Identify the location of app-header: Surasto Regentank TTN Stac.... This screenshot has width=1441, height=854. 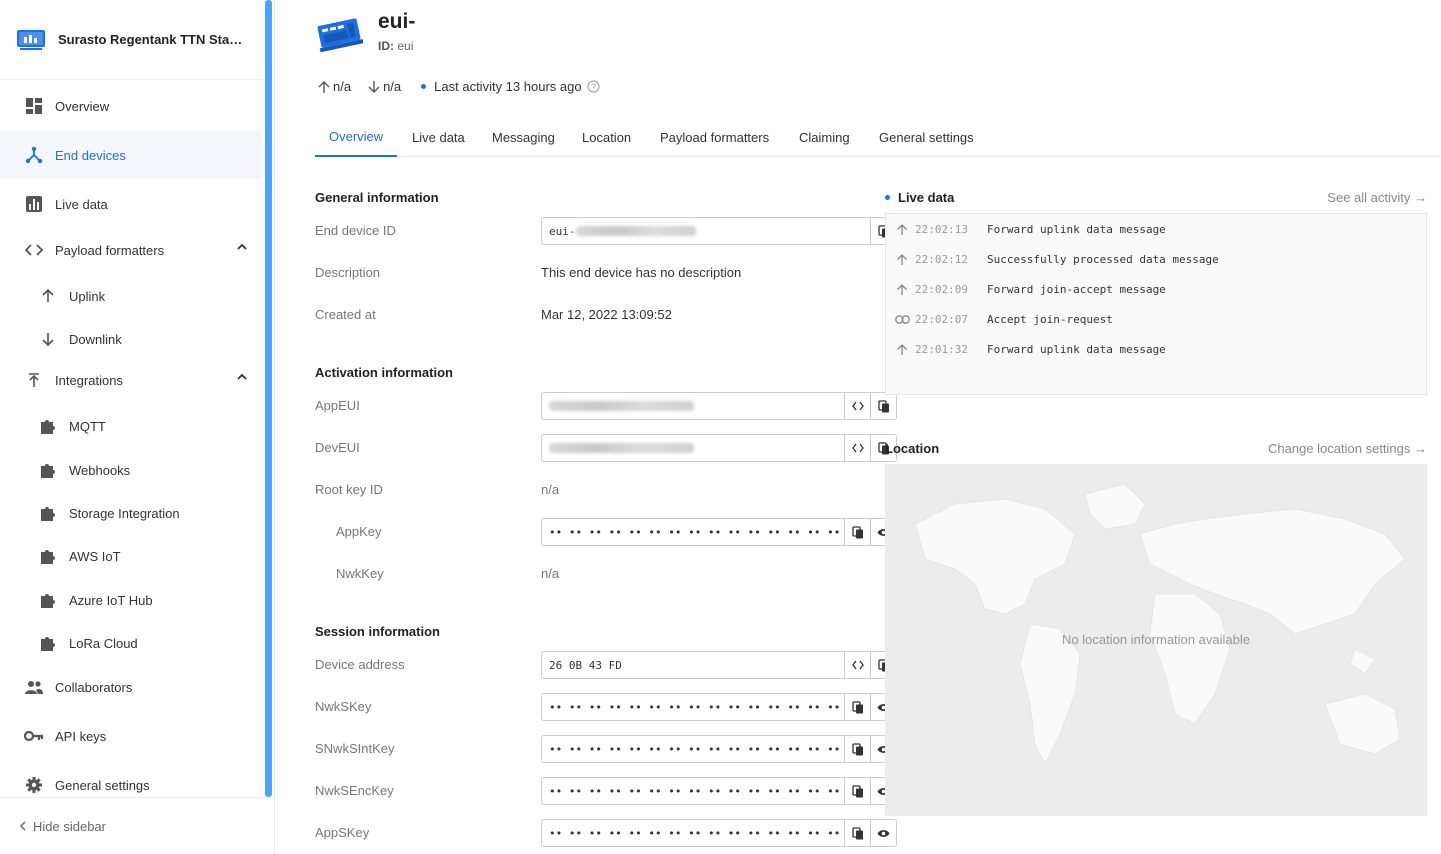
(133, 40).